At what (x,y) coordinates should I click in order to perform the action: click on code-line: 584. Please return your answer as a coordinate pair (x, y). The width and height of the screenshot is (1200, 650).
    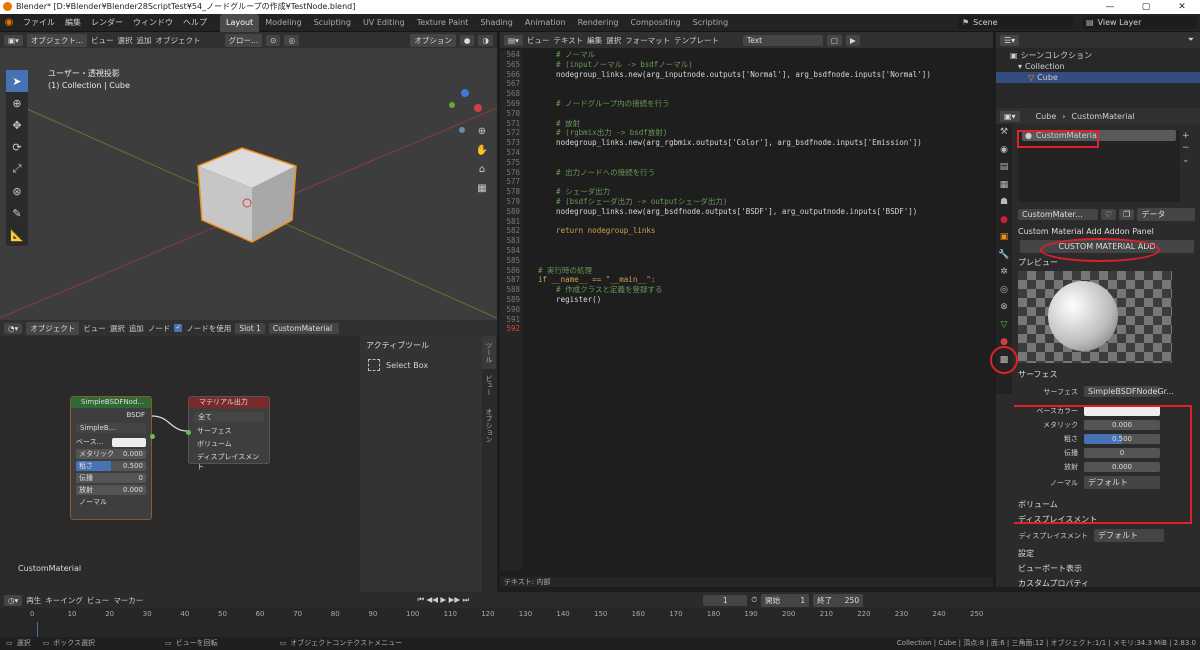
    Looking at the image, I should click on (745, 251).